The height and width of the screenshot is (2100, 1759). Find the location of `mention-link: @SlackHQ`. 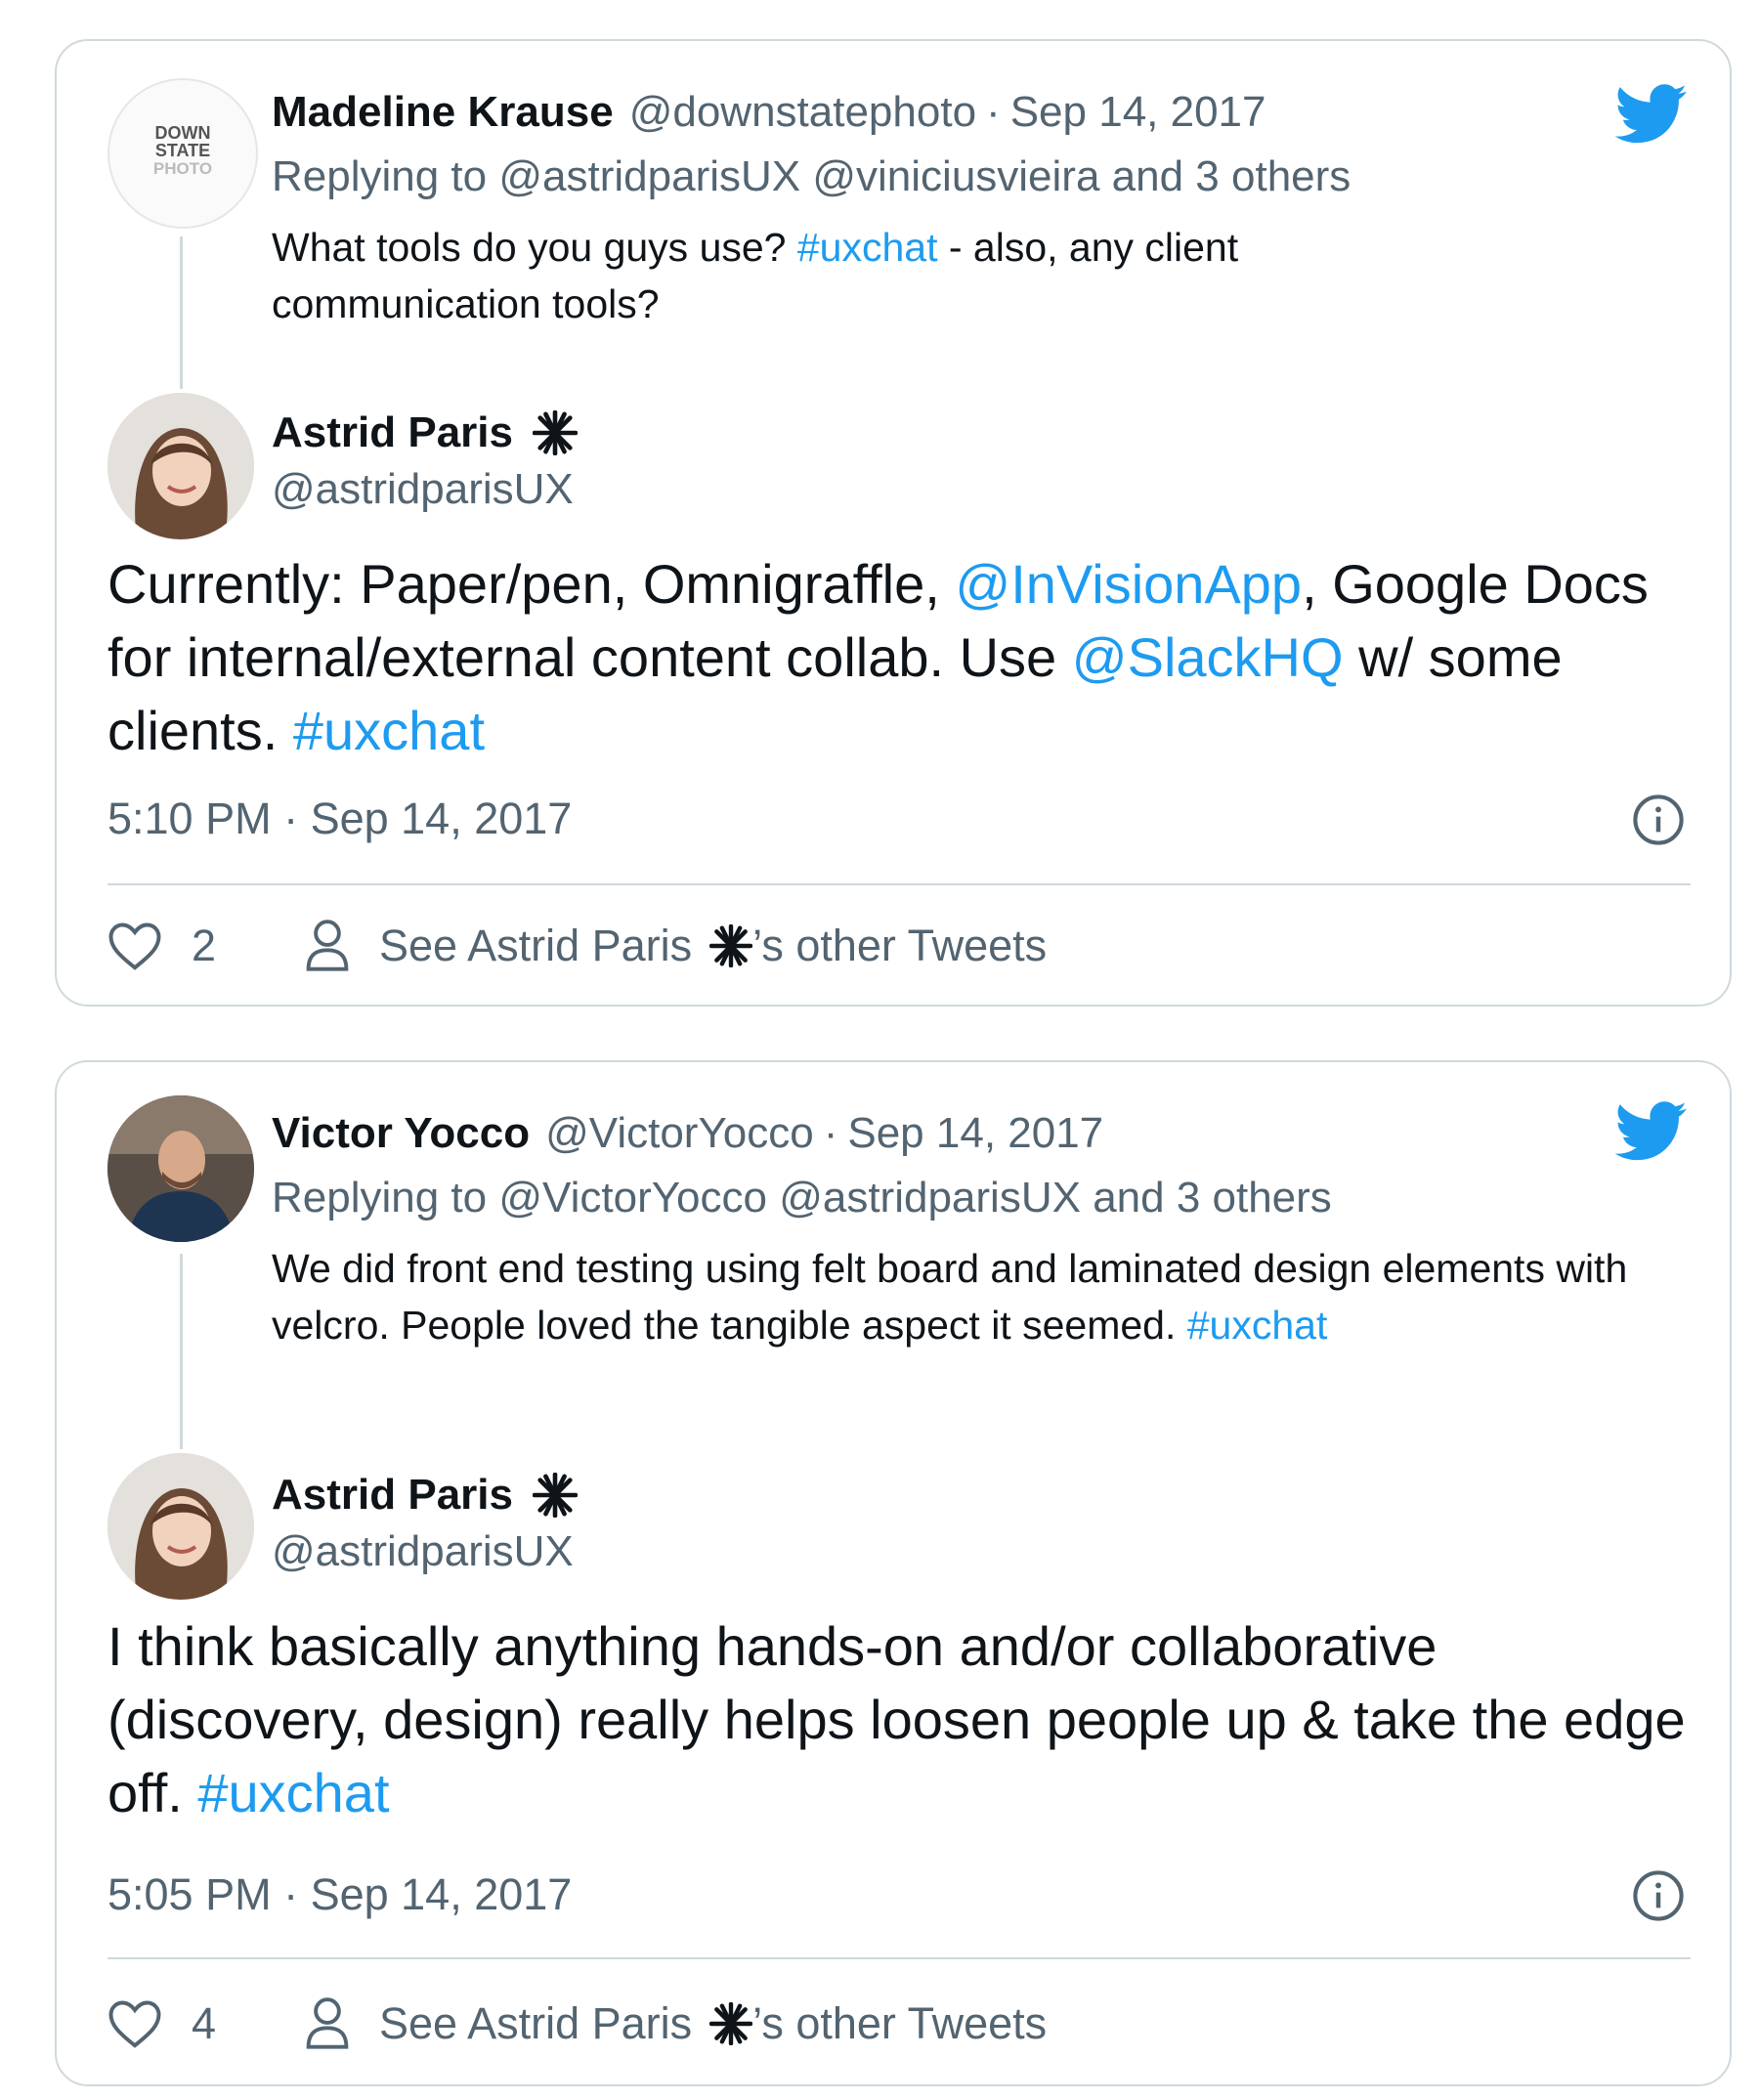

mention-link: @SlackHQ is located at coordinates (1208, 657).